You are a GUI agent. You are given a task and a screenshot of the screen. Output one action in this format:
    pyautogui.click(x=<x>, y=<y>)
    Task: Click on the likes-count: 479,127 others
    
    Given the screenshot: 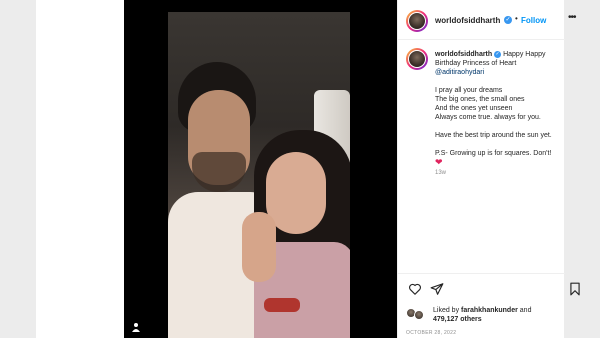 What is the action you would take?
    pyautogui.click(x=457, y=319)
    